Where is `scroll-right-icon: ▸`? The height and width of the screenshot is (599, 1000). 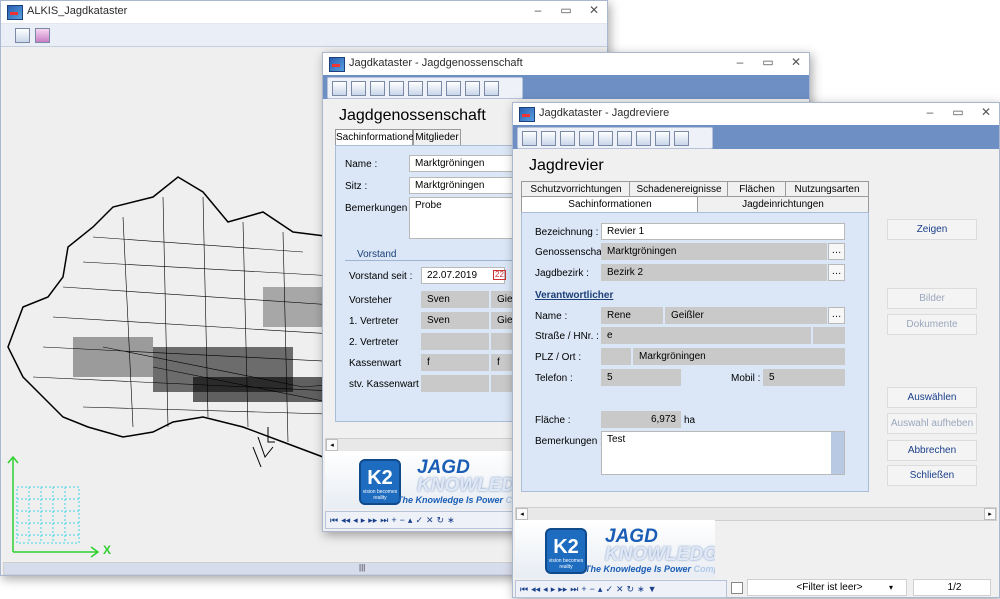
scroll-right-icon: ▸ is located at coordinates (990, 514).